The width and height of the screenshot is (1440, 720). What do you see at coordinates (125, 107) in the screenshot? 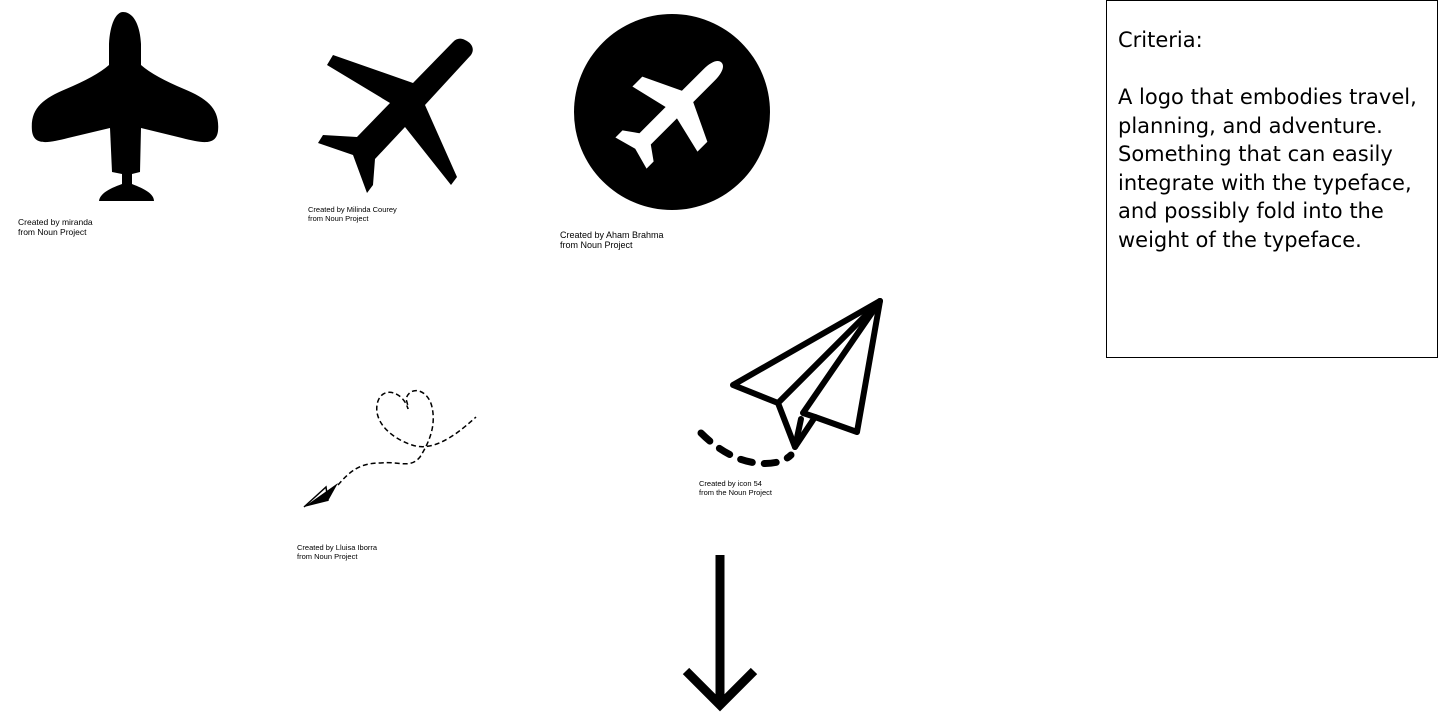
I see `airplane-silhouette-icon` at bounding box center [125, 107].